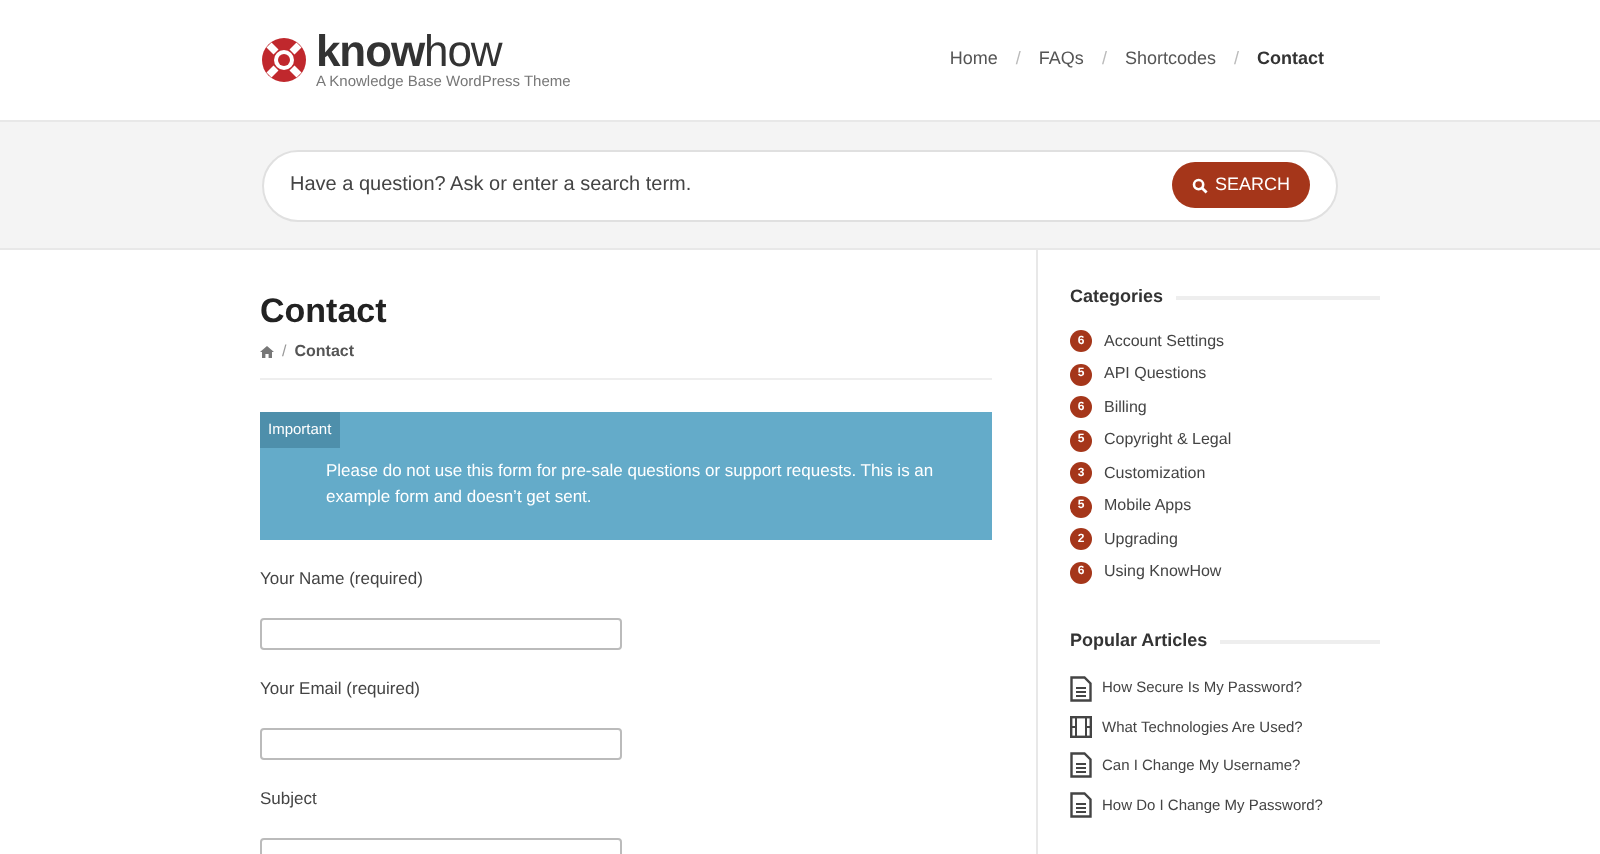  What do you see at coordinates (630, 483) in the screenshot?
I see `notice-text: Please do not use this form for pre-sale questions or support requests. This is an example form and doesn’t get sent.` at bounding box center [630, 483].